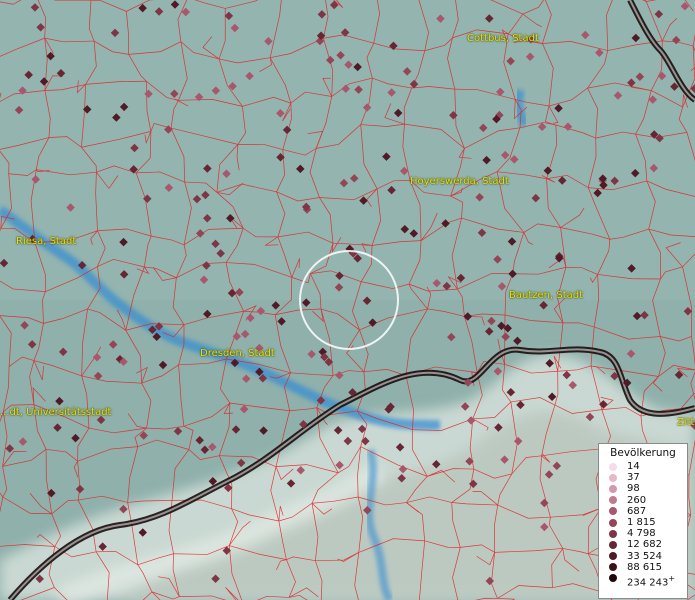 The height and width of the screenshot is (600, 695). I want to click on legend-item: 12 682, so click(643, 544).